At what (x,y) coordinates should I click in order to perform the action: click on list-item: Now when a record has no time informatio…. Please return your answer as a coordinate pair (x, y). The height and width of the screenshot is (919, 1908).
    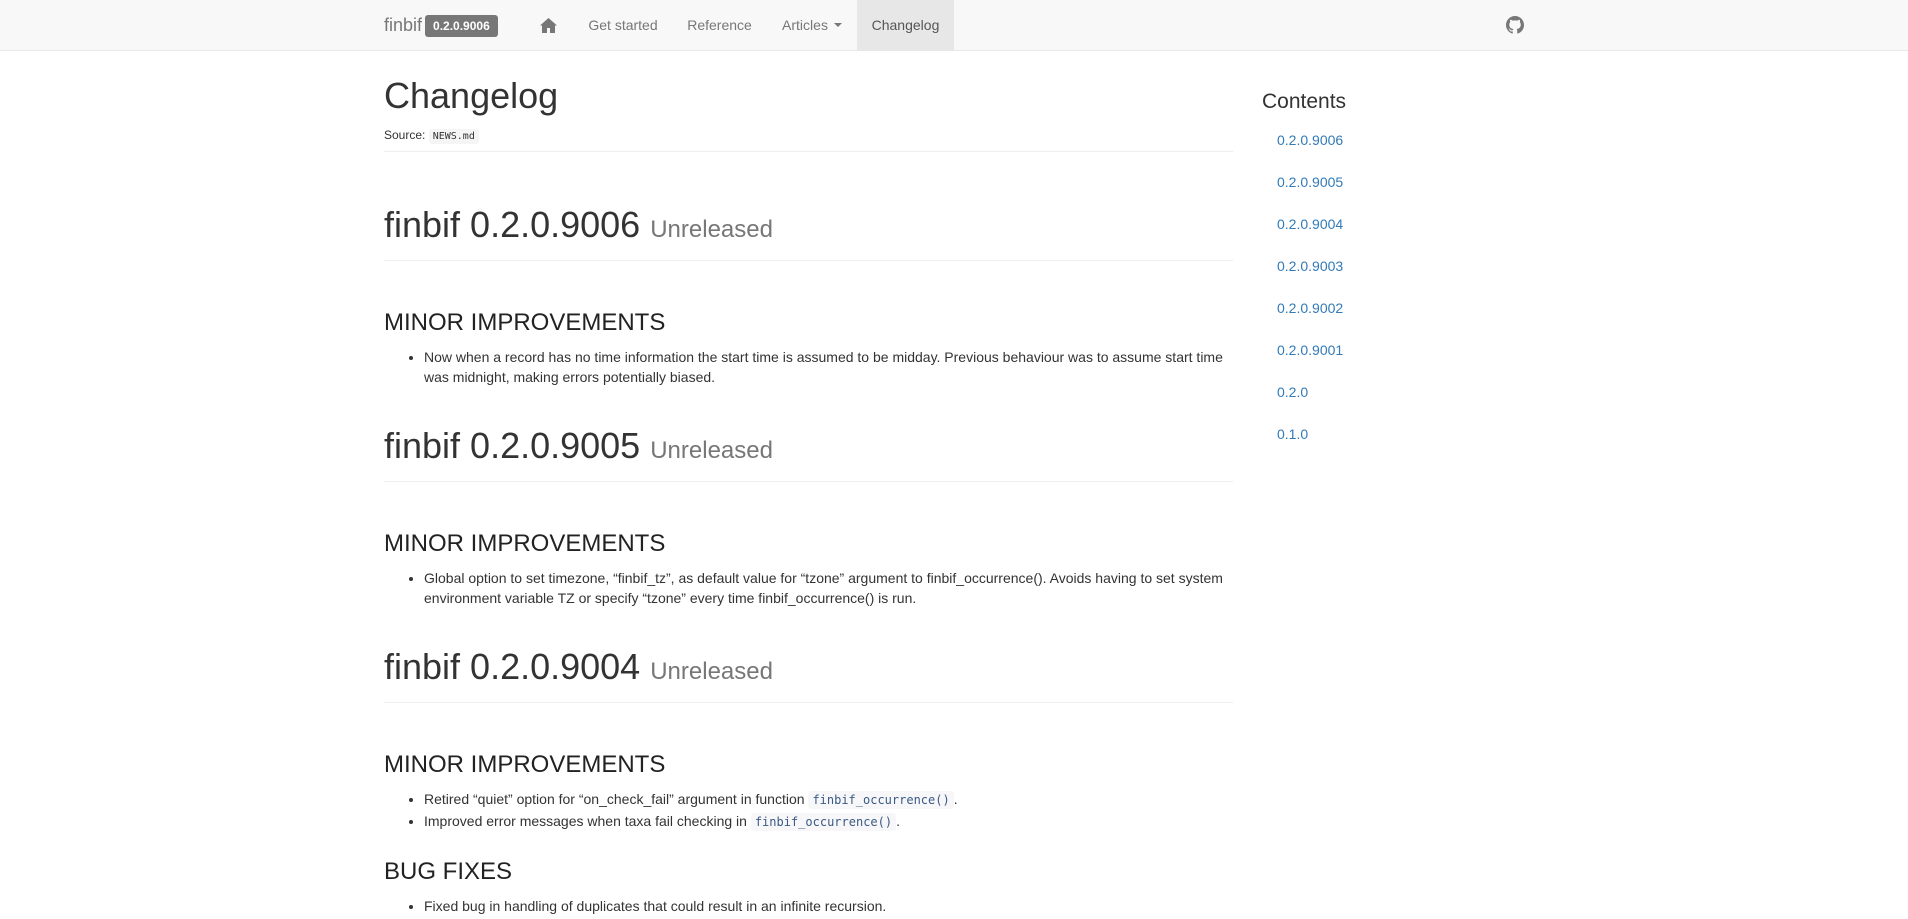
    Looking at the image, I should click on (828, 367).